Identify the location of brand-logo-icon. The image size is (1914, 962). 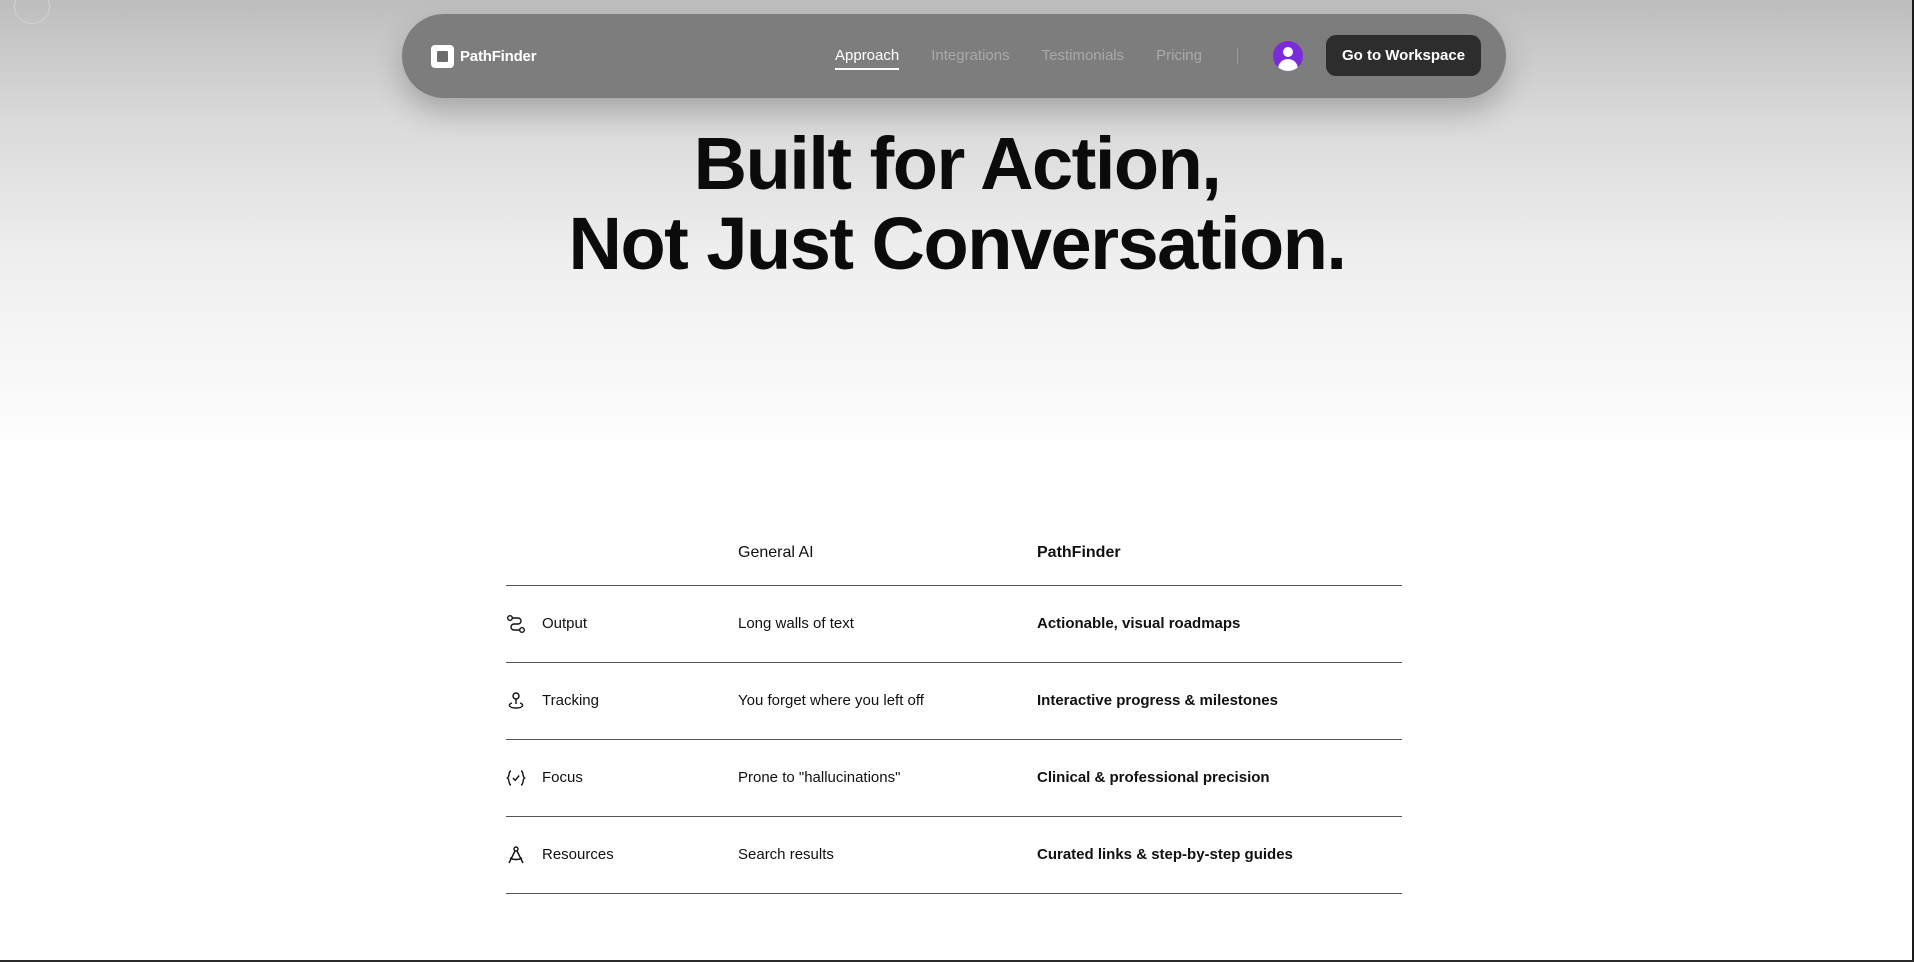
(442, 56).